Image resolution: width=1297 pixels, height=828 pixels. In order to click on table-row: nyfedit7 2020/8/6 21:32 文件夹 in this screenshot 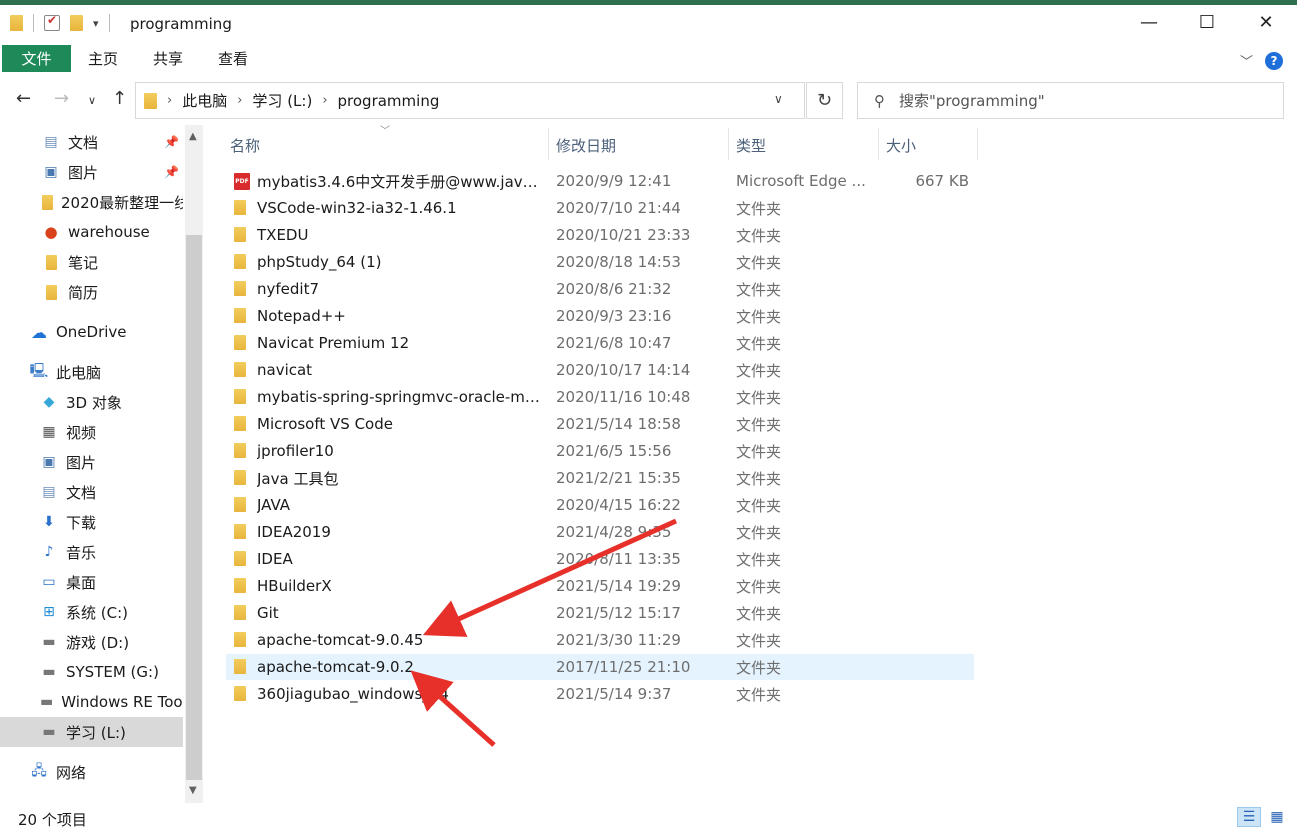, I will do `click(600, 289)`.